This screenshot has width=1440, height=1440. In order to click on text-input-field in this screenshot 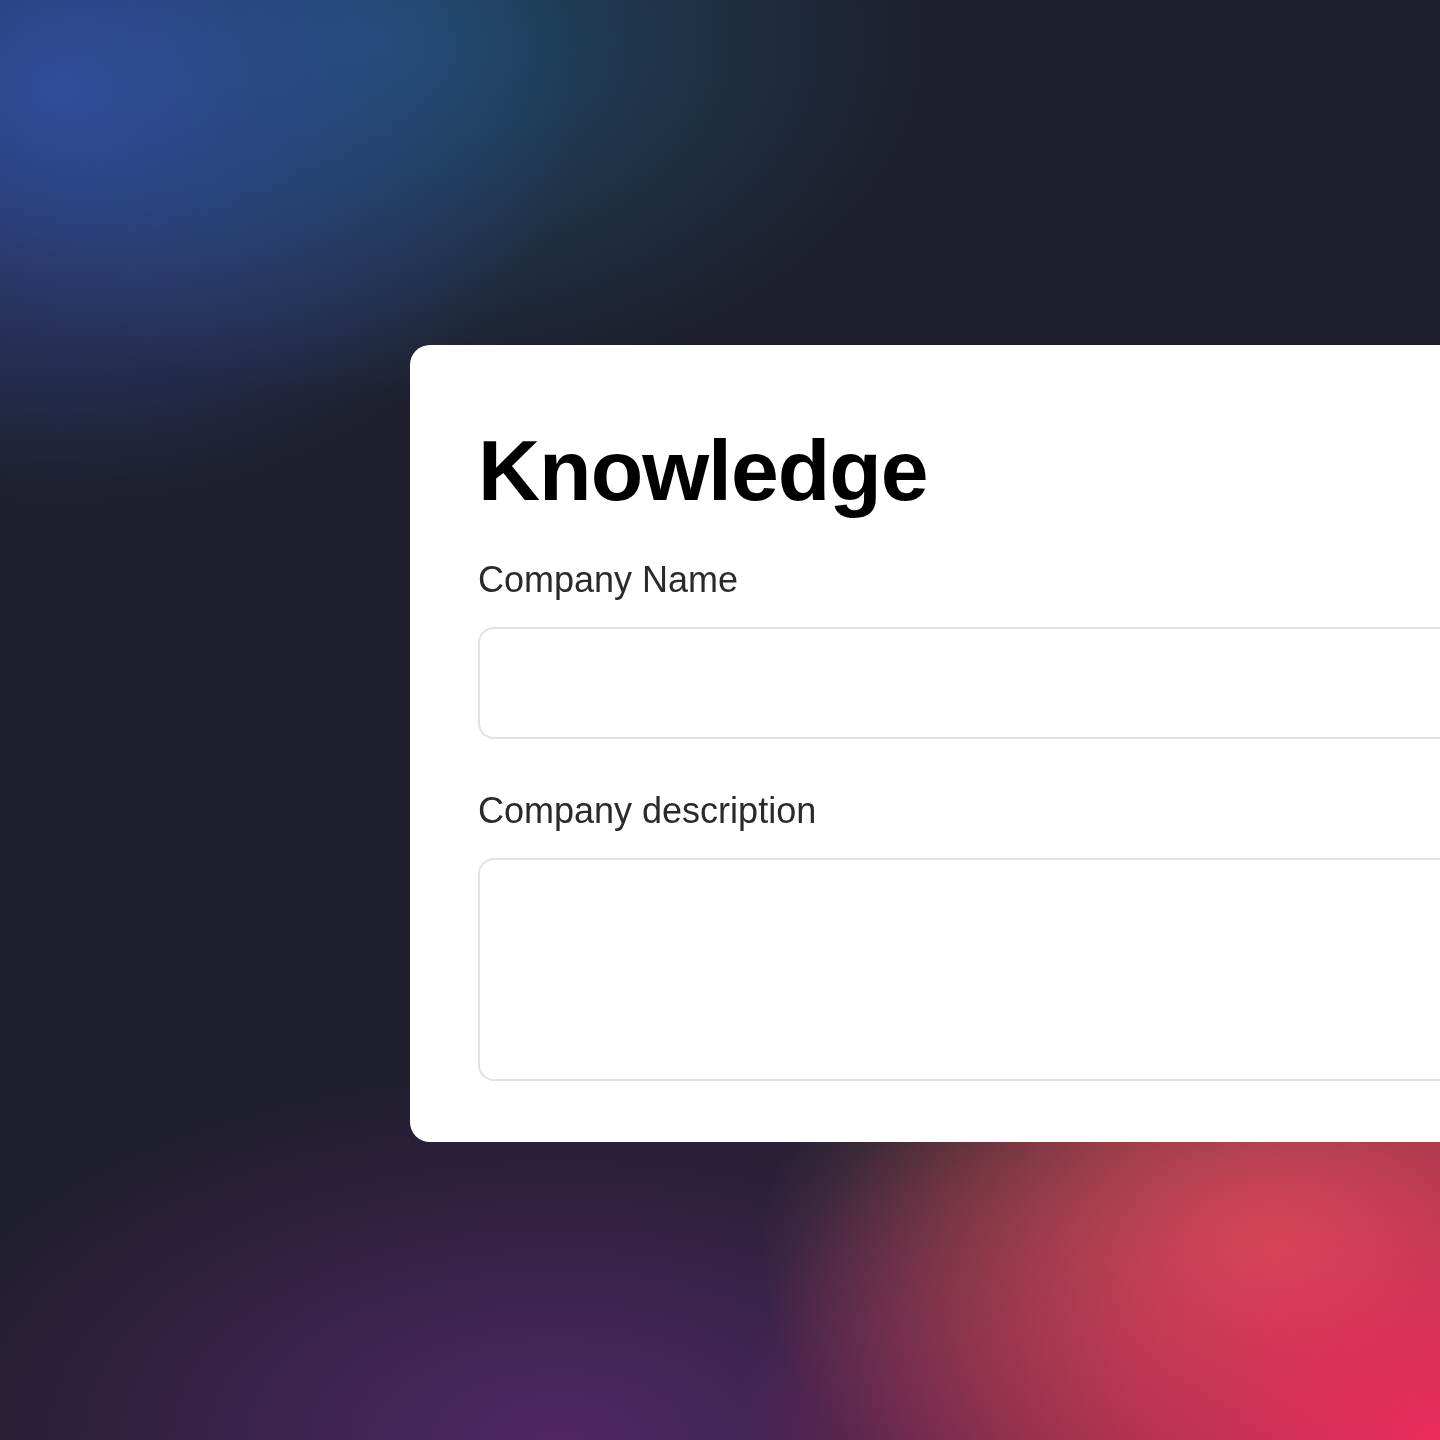, I will do `click(959, 682)`.